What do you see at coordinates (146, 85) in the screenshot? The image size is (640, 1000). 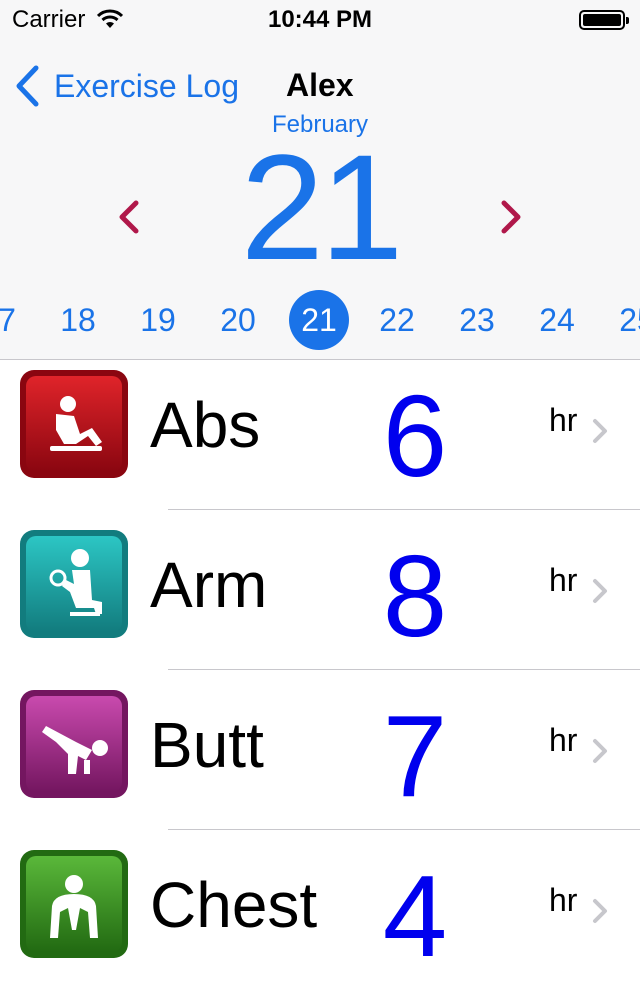 I see `back-button-label: Exercise Log` at bounding box center [146, 85].